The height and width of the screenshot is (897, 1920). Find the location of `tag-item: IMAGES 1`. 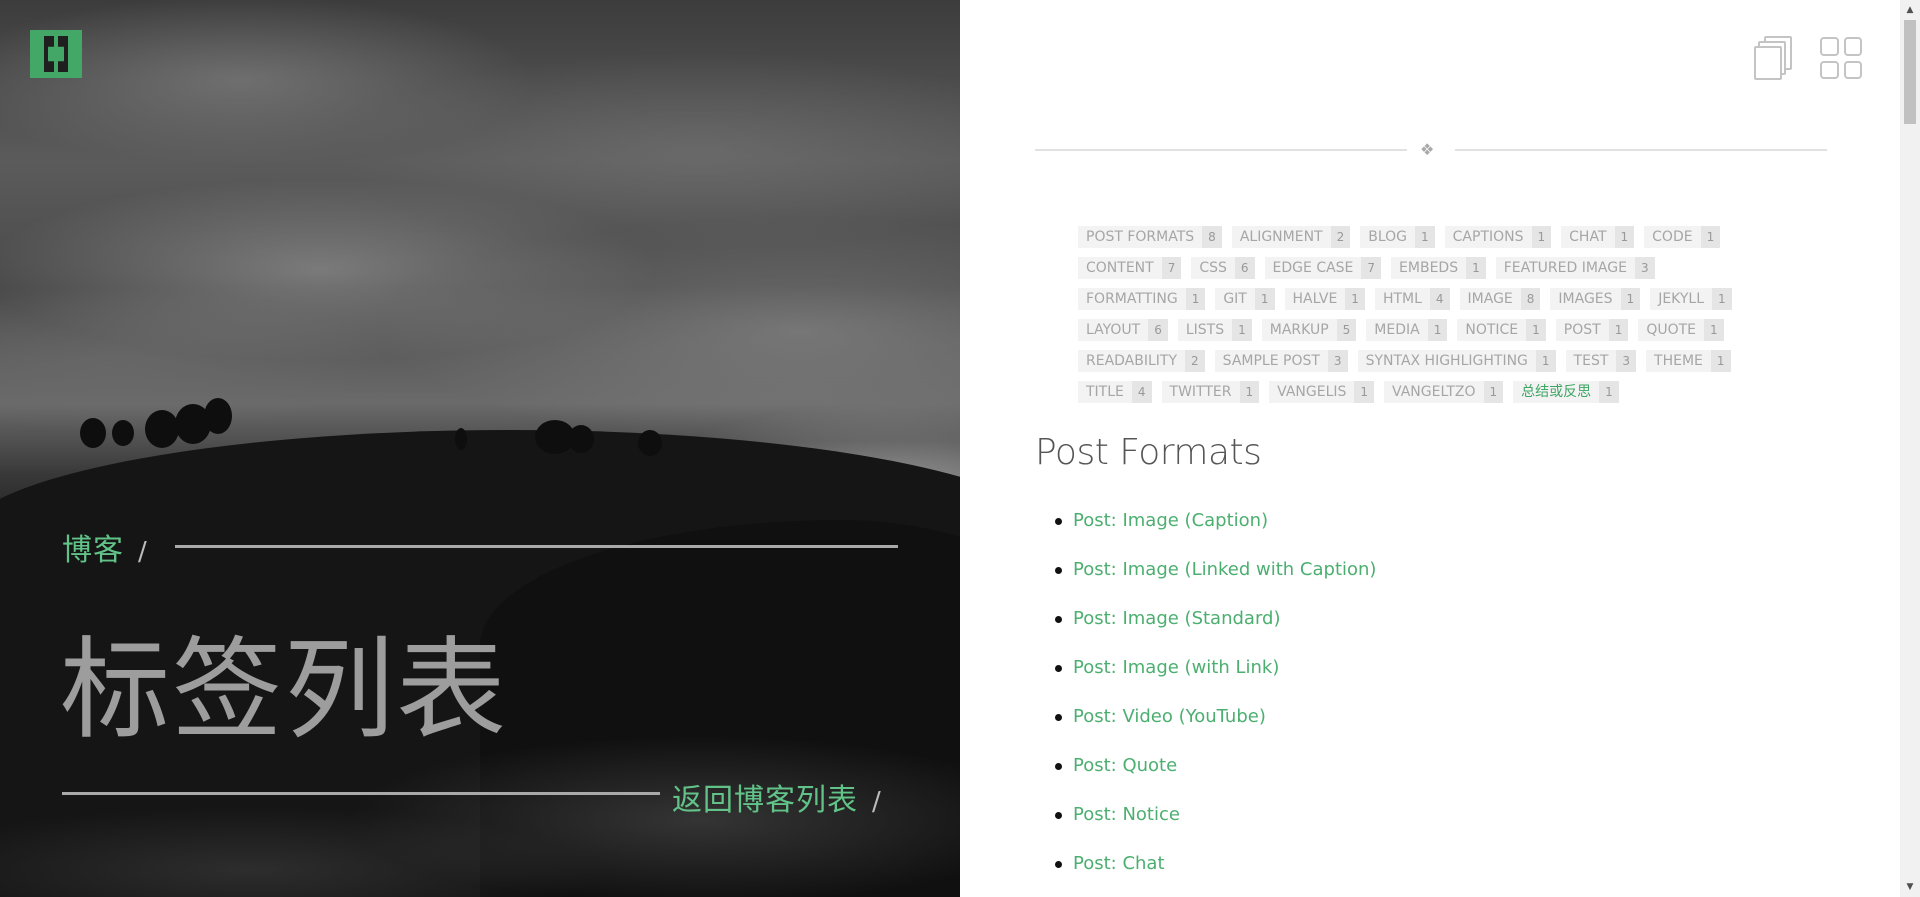

tag-item: IMAGES 1 is located at coordinates (1595, 299).